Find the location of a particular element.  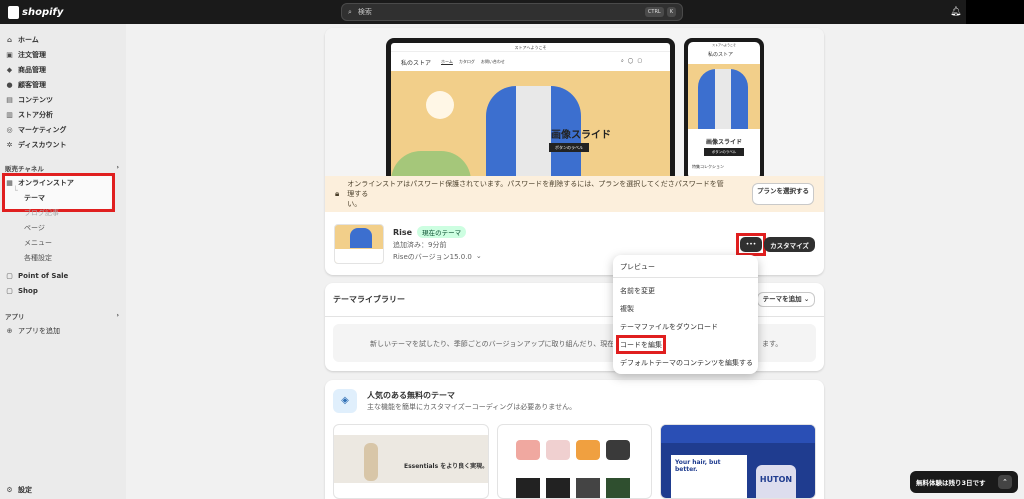

select-plan-button: プランを選択する is located at coordinates (783, 194).